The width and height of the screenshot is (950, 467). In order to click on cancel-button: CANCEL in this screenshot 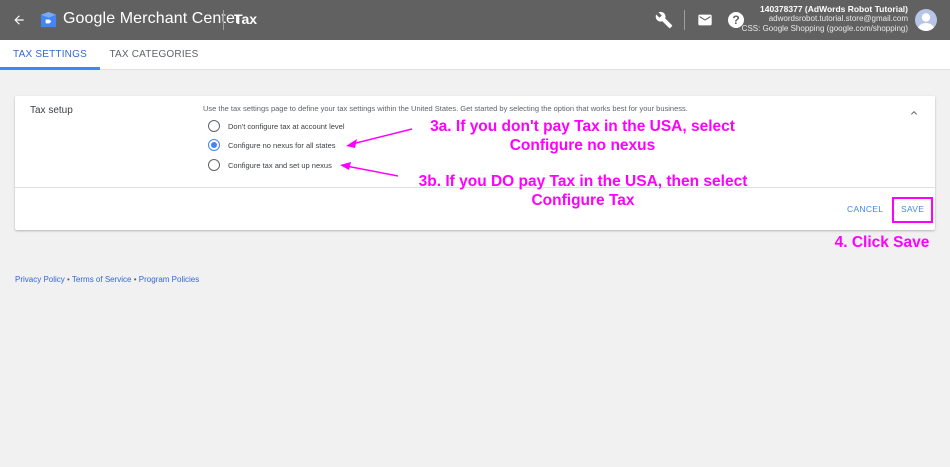, I will do `click(865, 209)`.